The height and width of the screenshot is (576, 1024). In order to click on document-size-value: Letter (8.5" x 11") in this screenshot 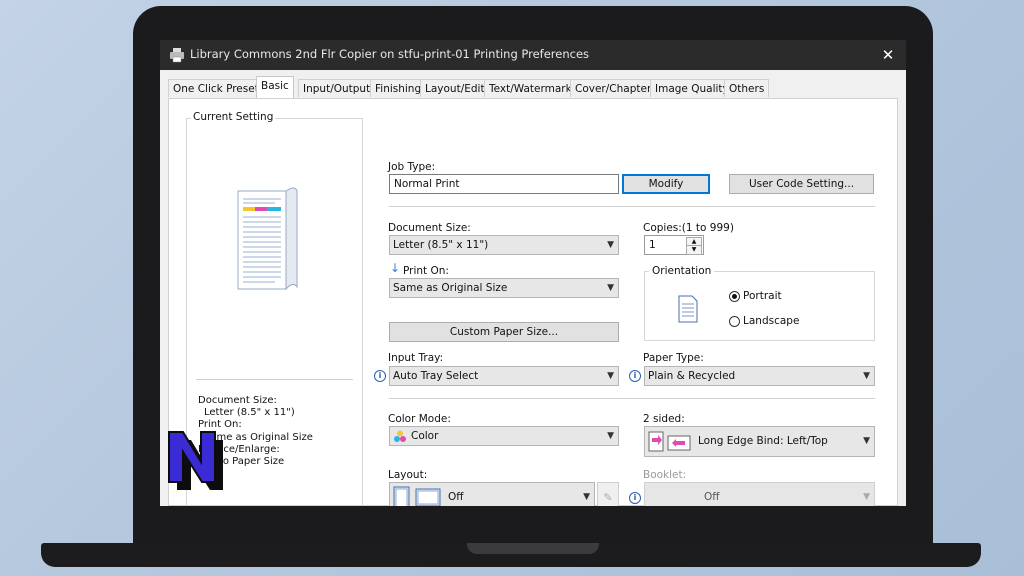, I will do `click(441, 245)`.